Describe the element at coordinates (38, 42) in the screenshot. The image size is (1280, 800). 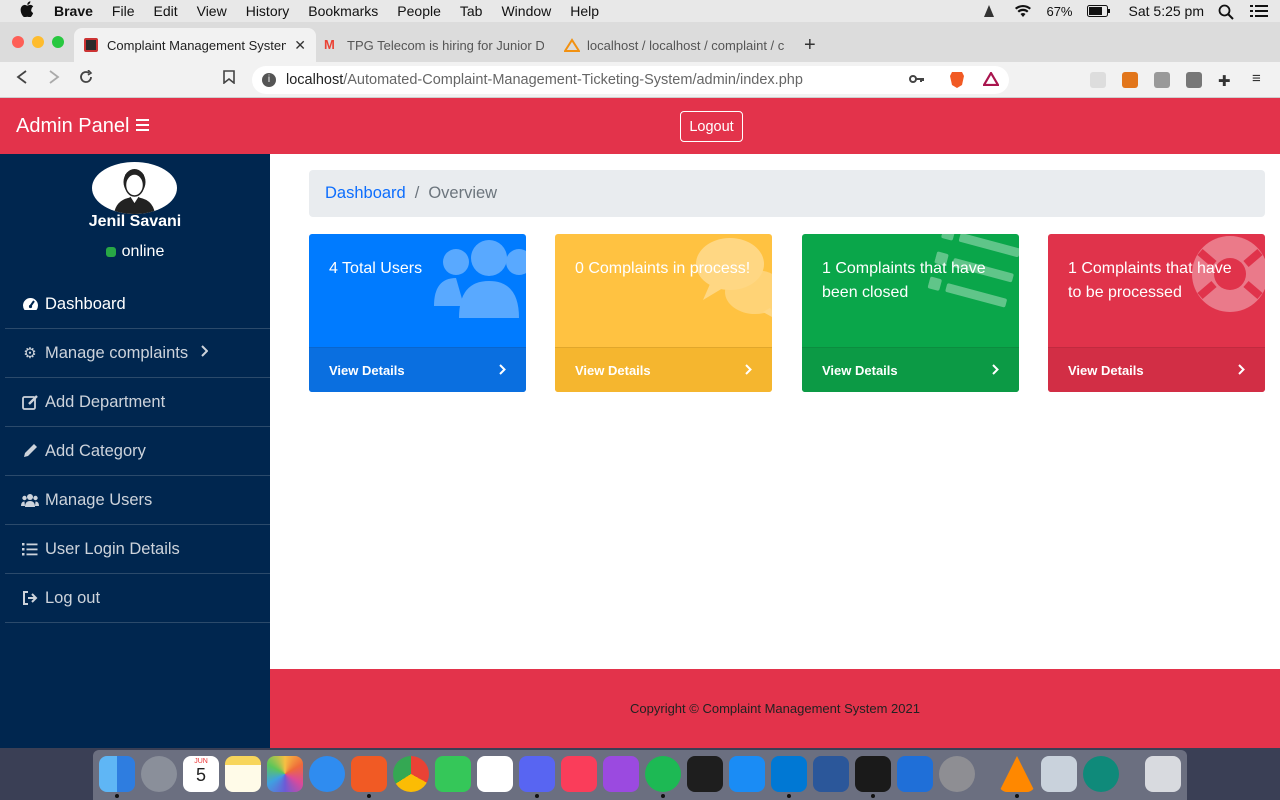
I see `minimize-window-button` at that location.